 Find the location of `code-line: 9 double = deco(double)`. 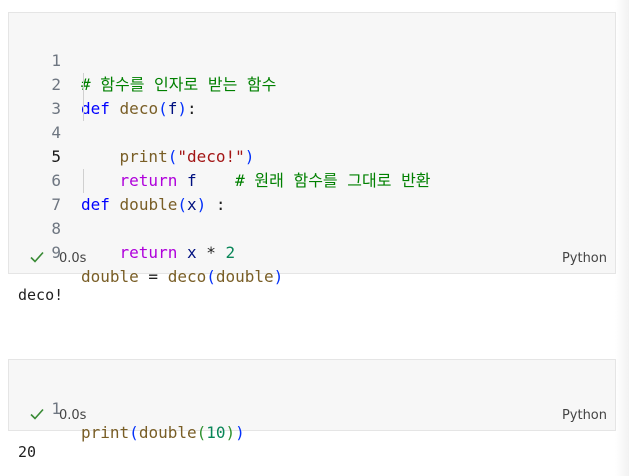

code-line: 9 double = deco(double) is located at coordinates (312, 251).